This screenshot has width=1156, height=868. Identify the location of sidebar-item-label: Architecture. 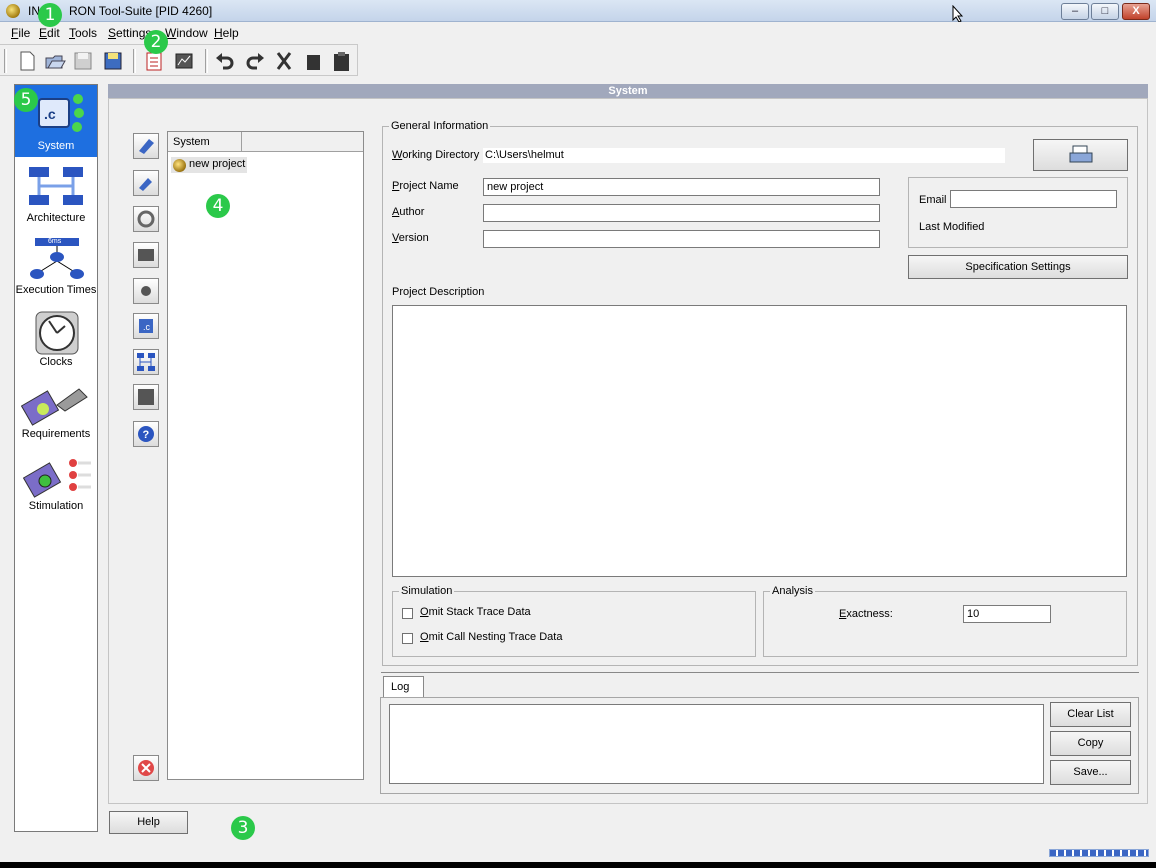
(56, 218).